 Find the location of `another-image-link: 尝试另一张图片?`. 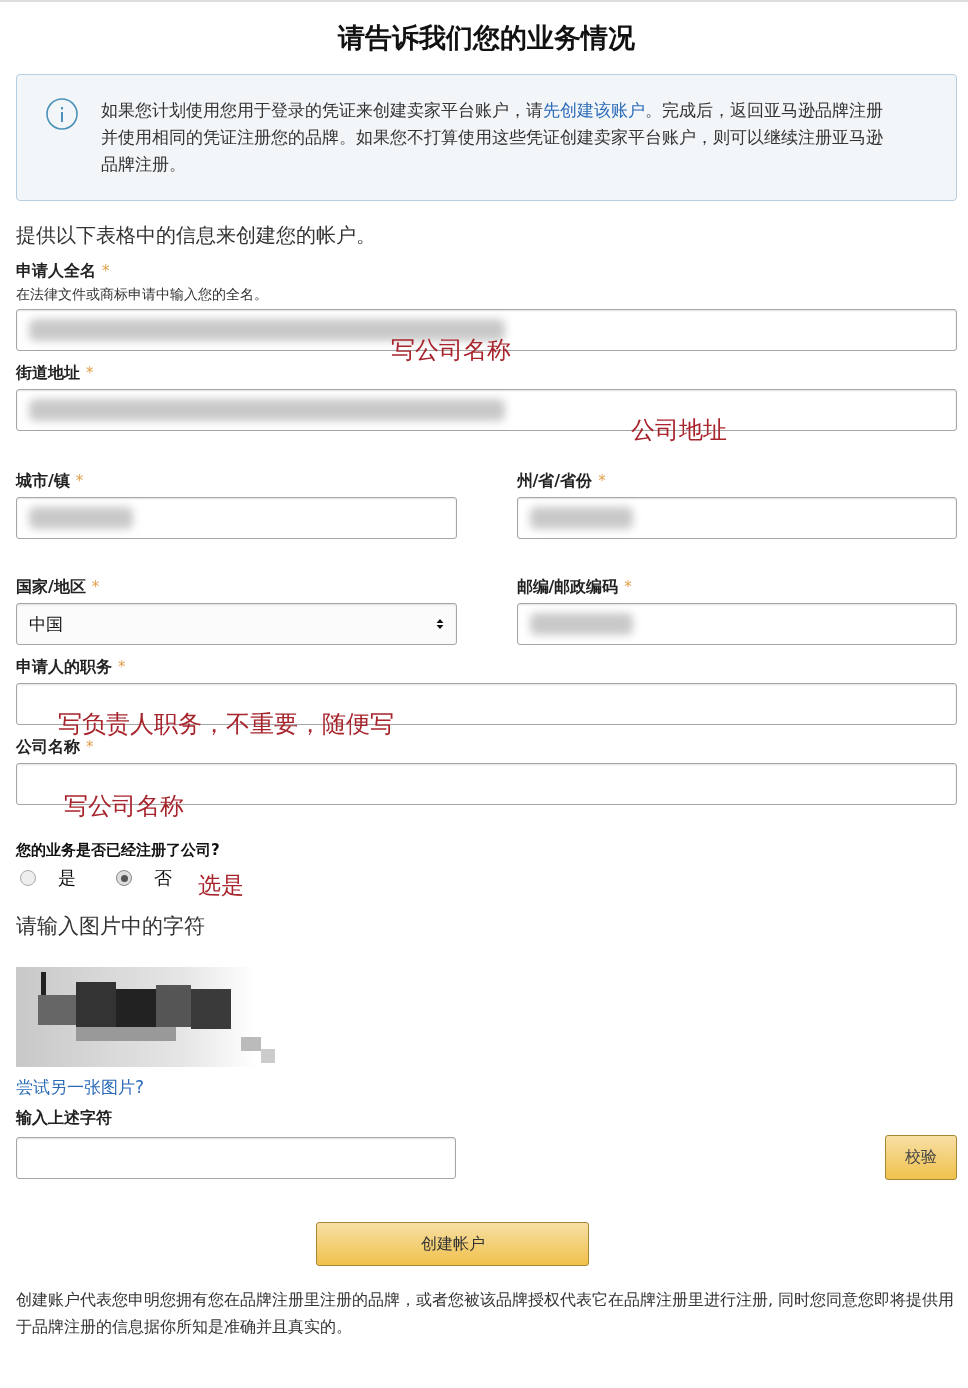

another-image-link: 尝试另一张图片? is located at coordinates (80, 1087).